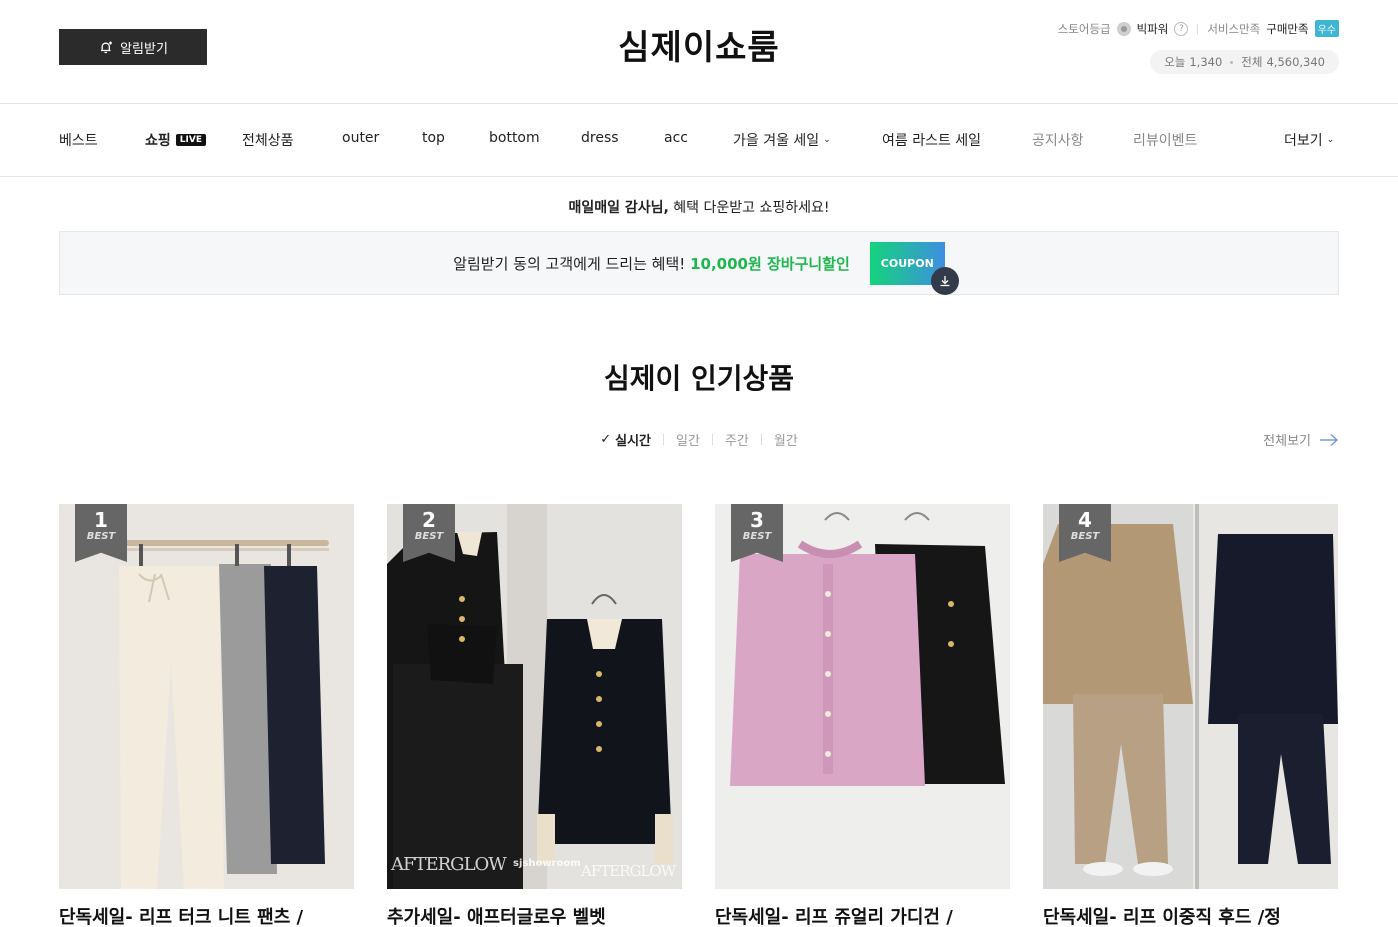 This screenshot has height=927, width=1398. Describe the element at coordinates (547, 863) in the screenshot. I see `watermark-text: sjshowroom` at that location.